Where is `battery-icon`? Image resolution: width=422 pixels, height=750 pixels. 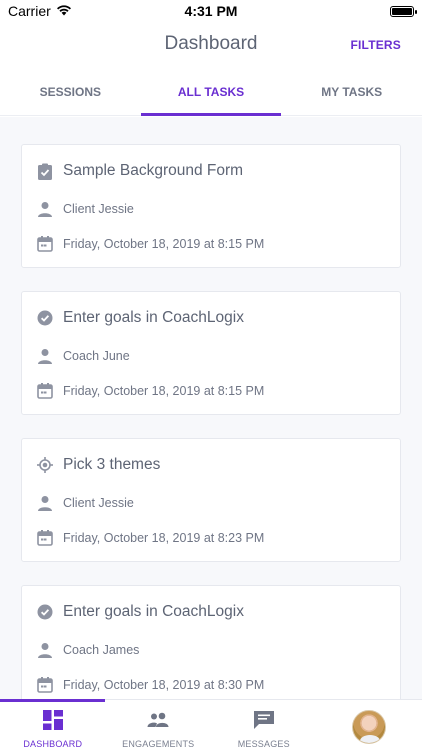 battery-icon is located at coordinates (403, 11).